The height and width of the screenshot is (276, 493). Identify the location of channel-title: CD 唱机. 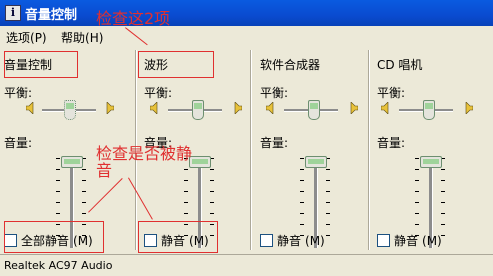
(400, 65).